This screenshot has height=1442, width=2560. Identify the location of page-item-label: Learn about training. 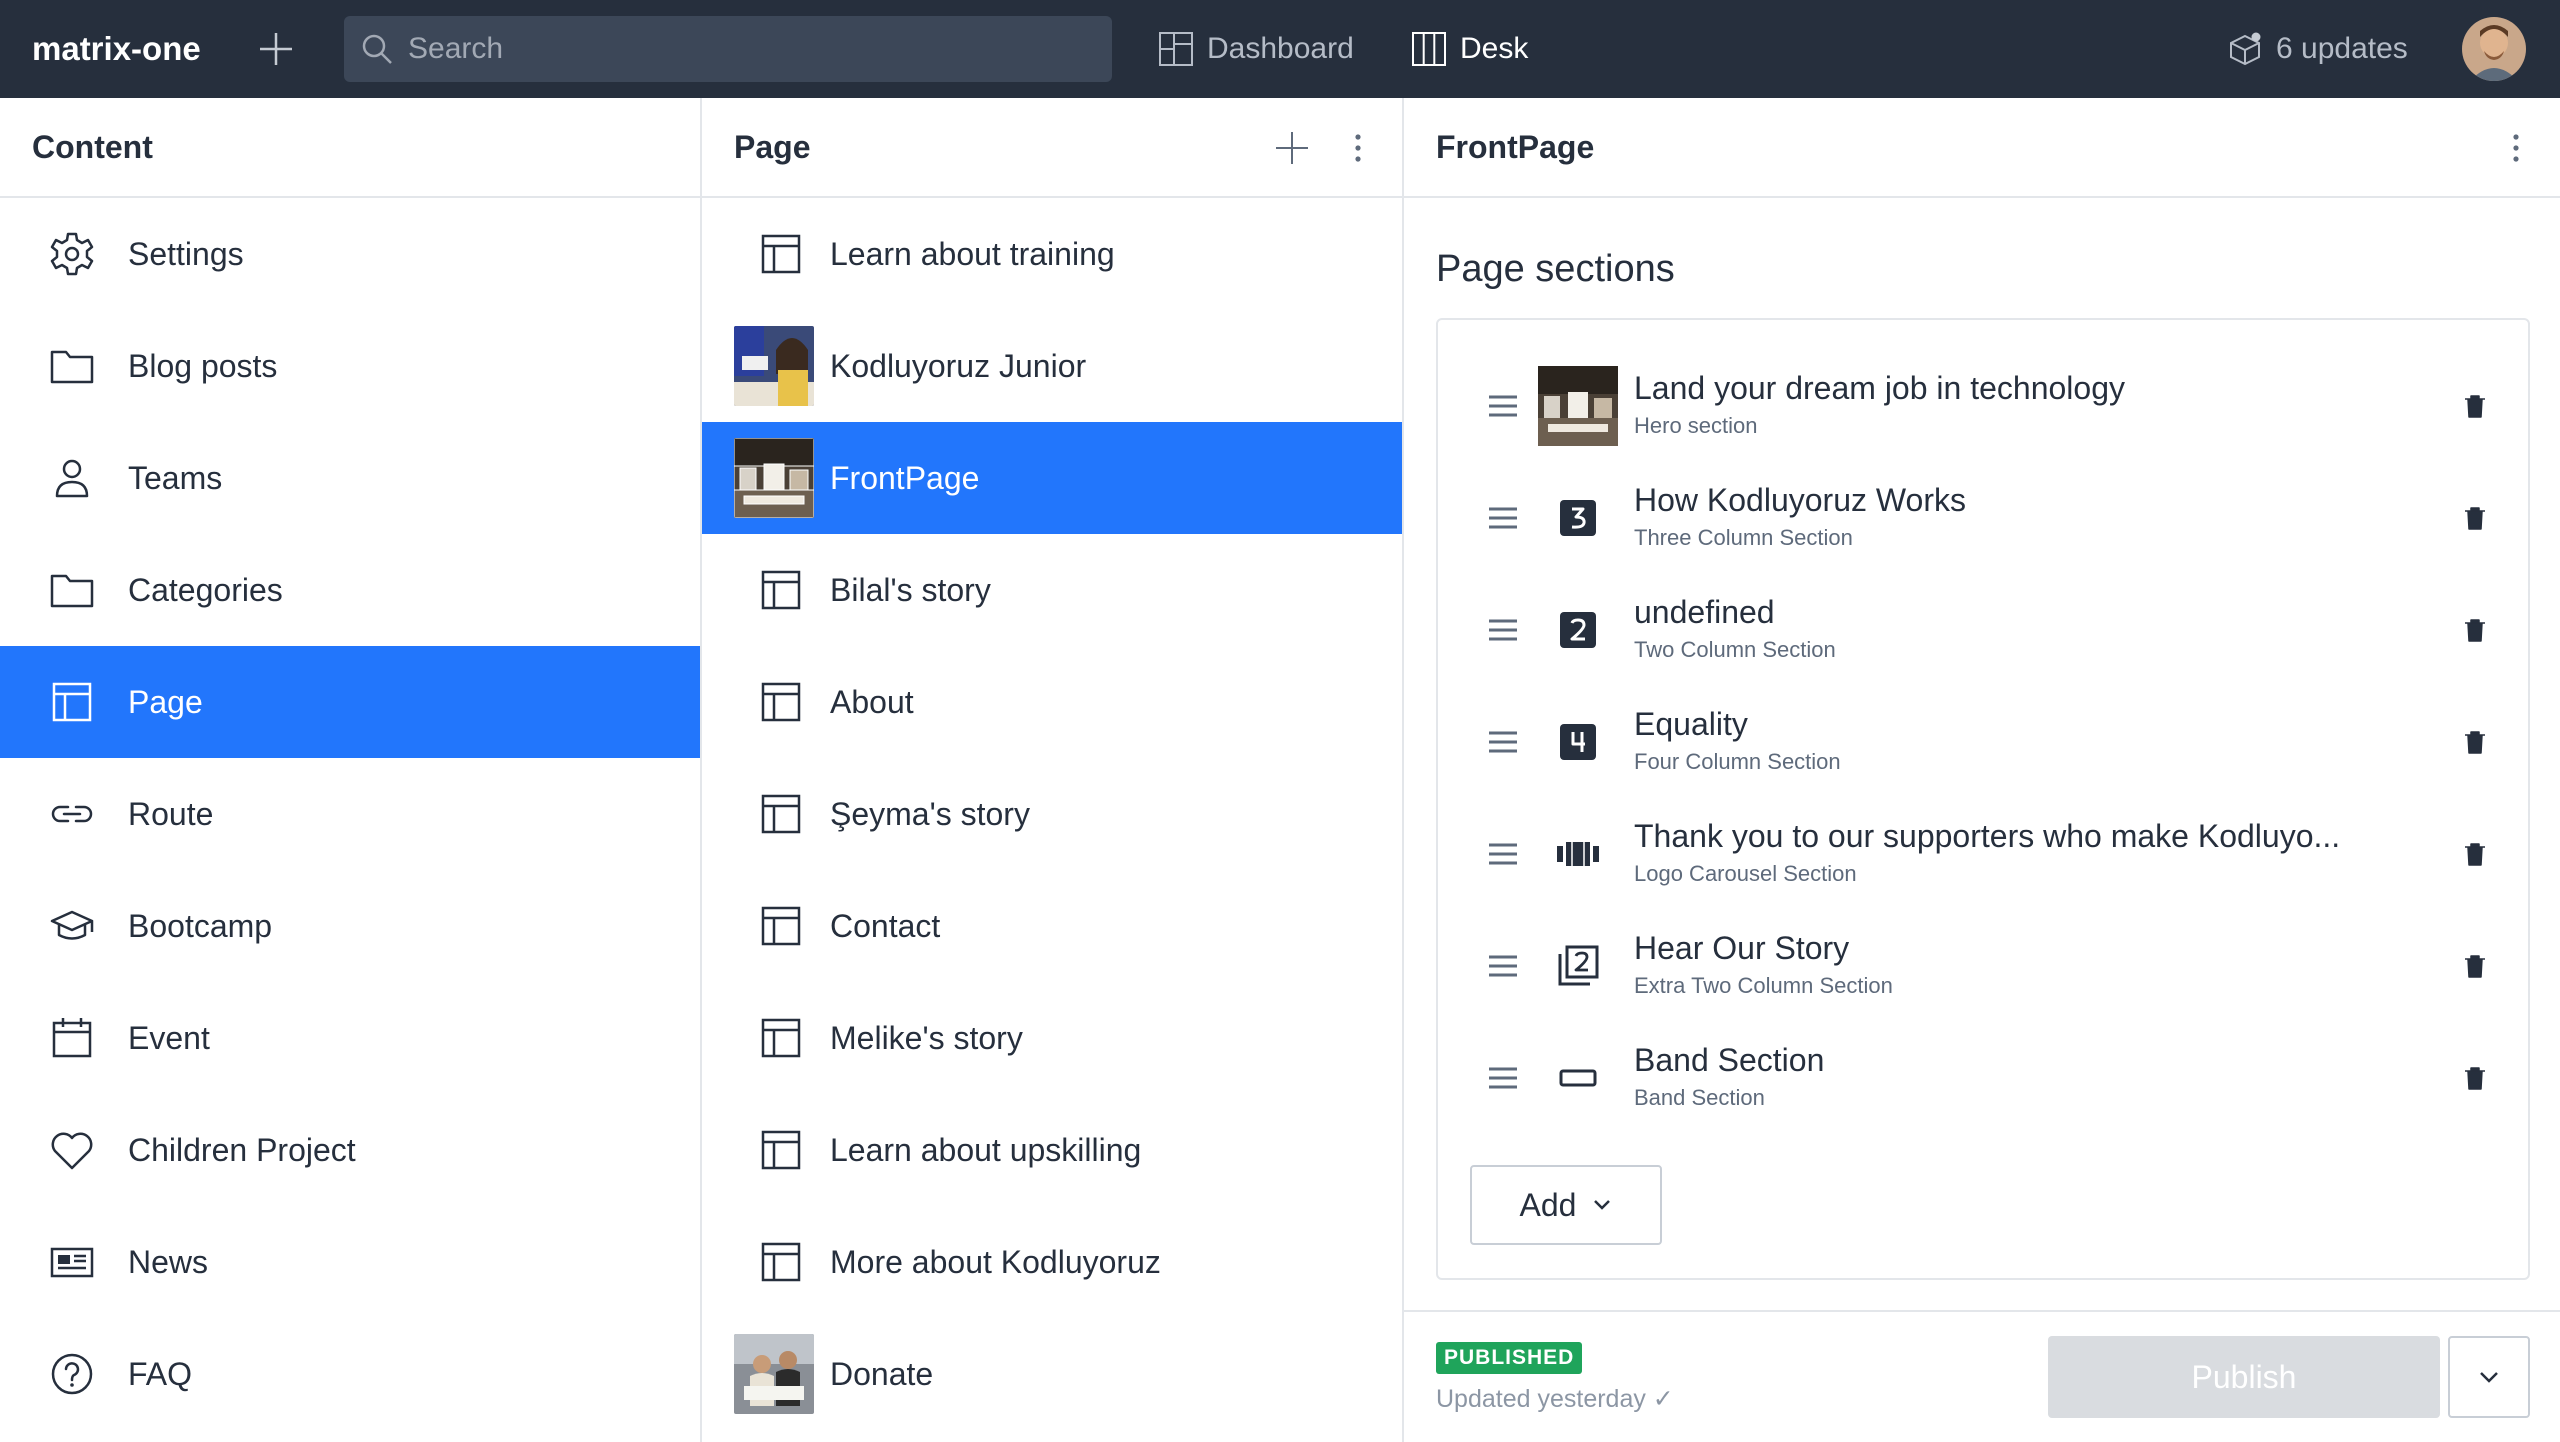
(972, 253).